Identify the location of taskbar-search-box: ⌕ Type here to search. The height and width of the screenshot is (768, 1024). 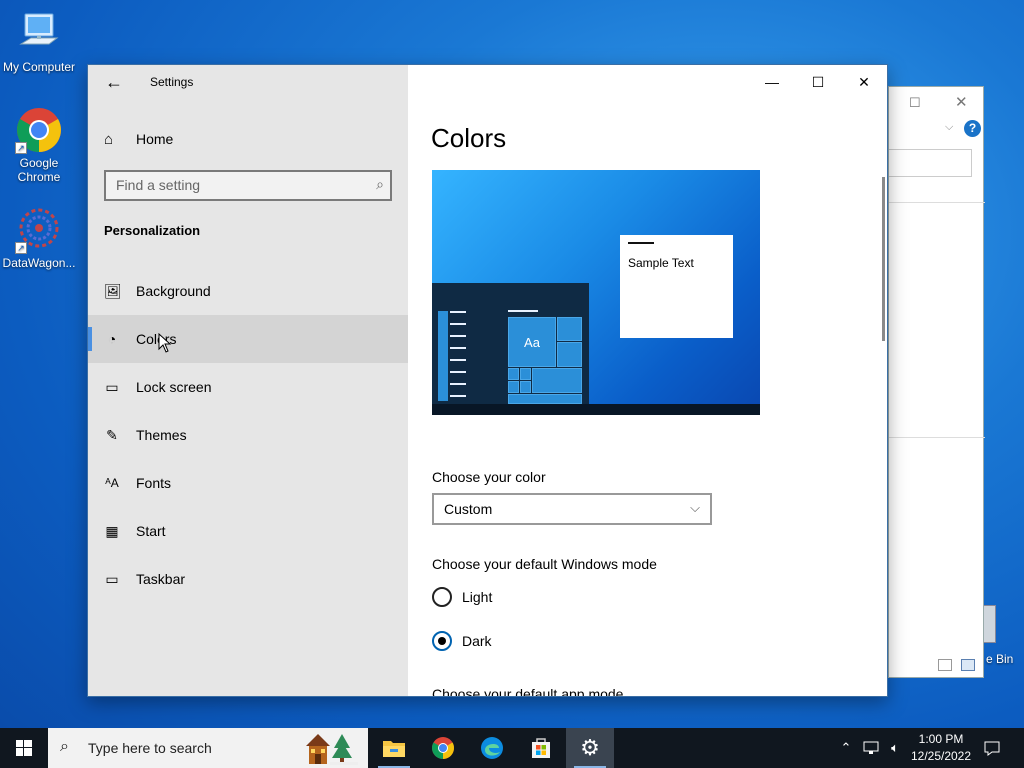
(208, 748).